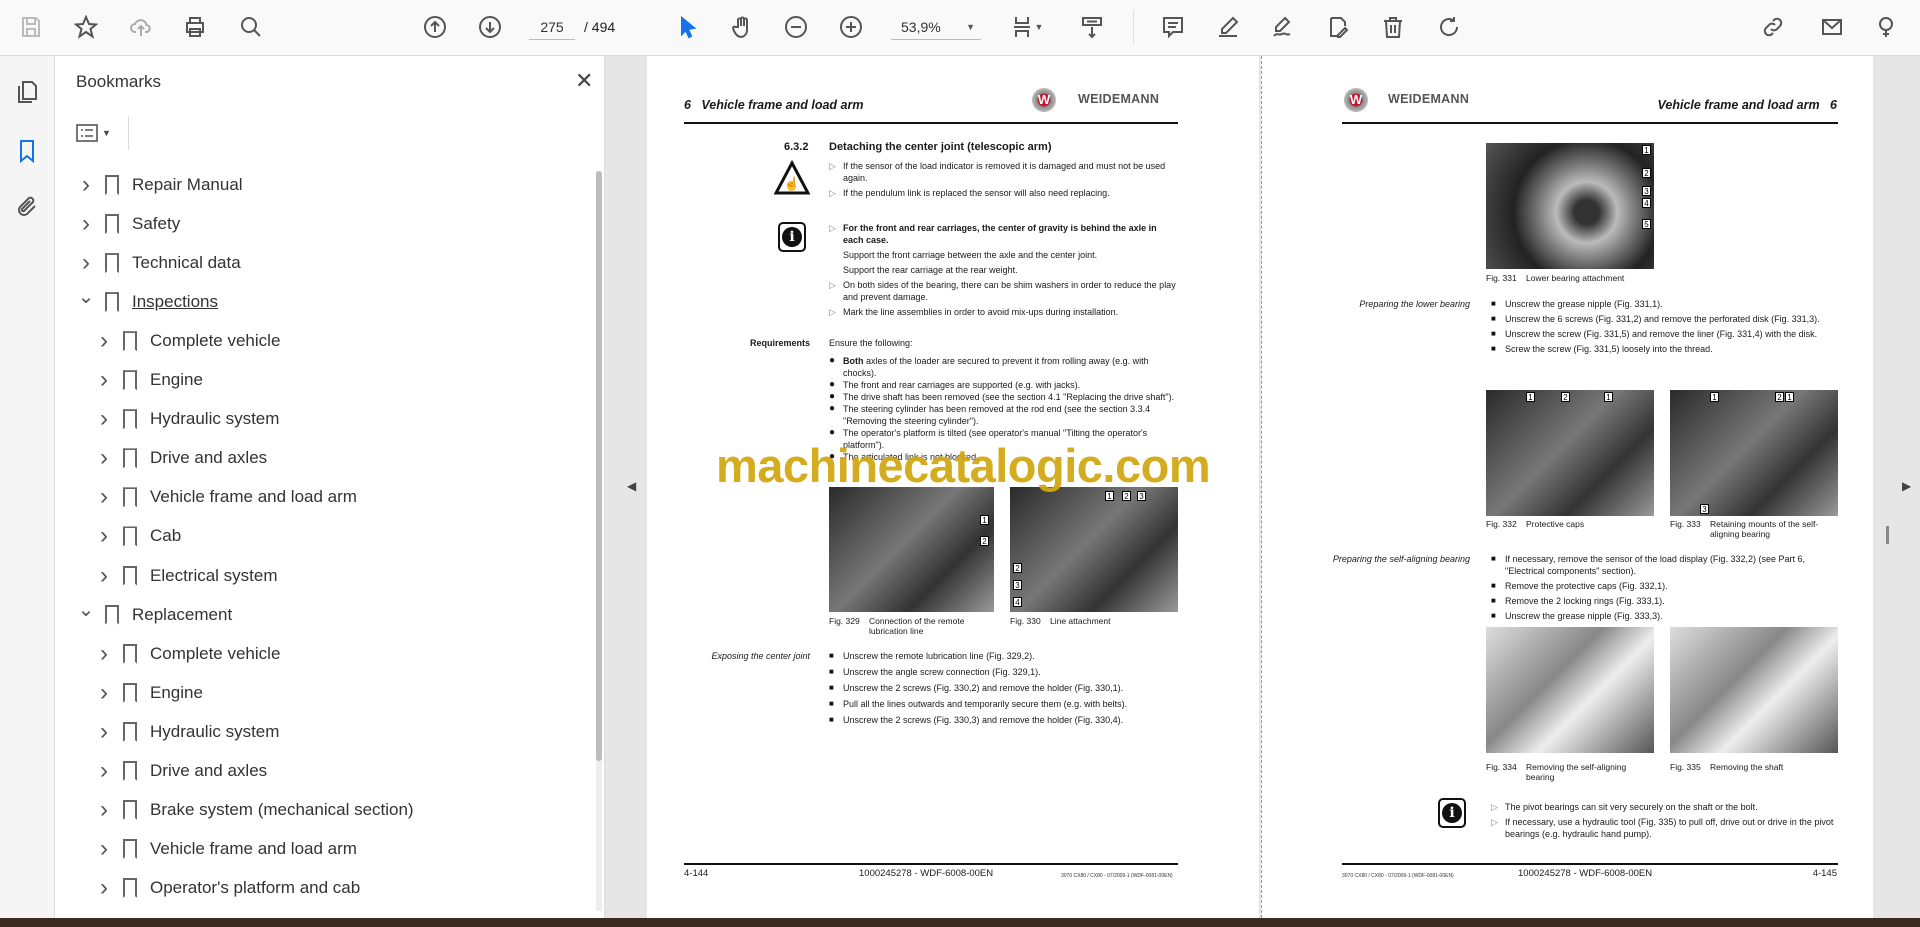  Describe the element at coordinates (552, 27) in the screenshot. I see `page-number-input: 275` at that location.